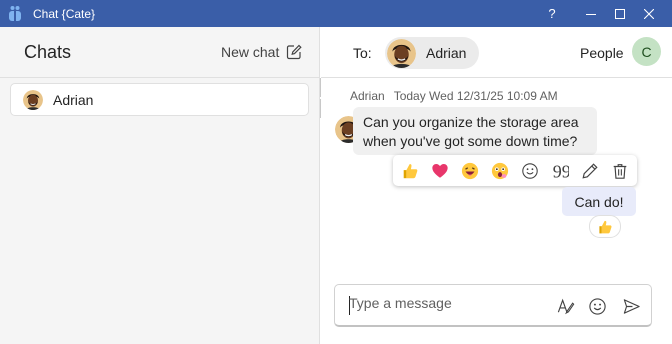 This screenshot has height=344, width=672. I want to click on edit-button, so click(590, 171).